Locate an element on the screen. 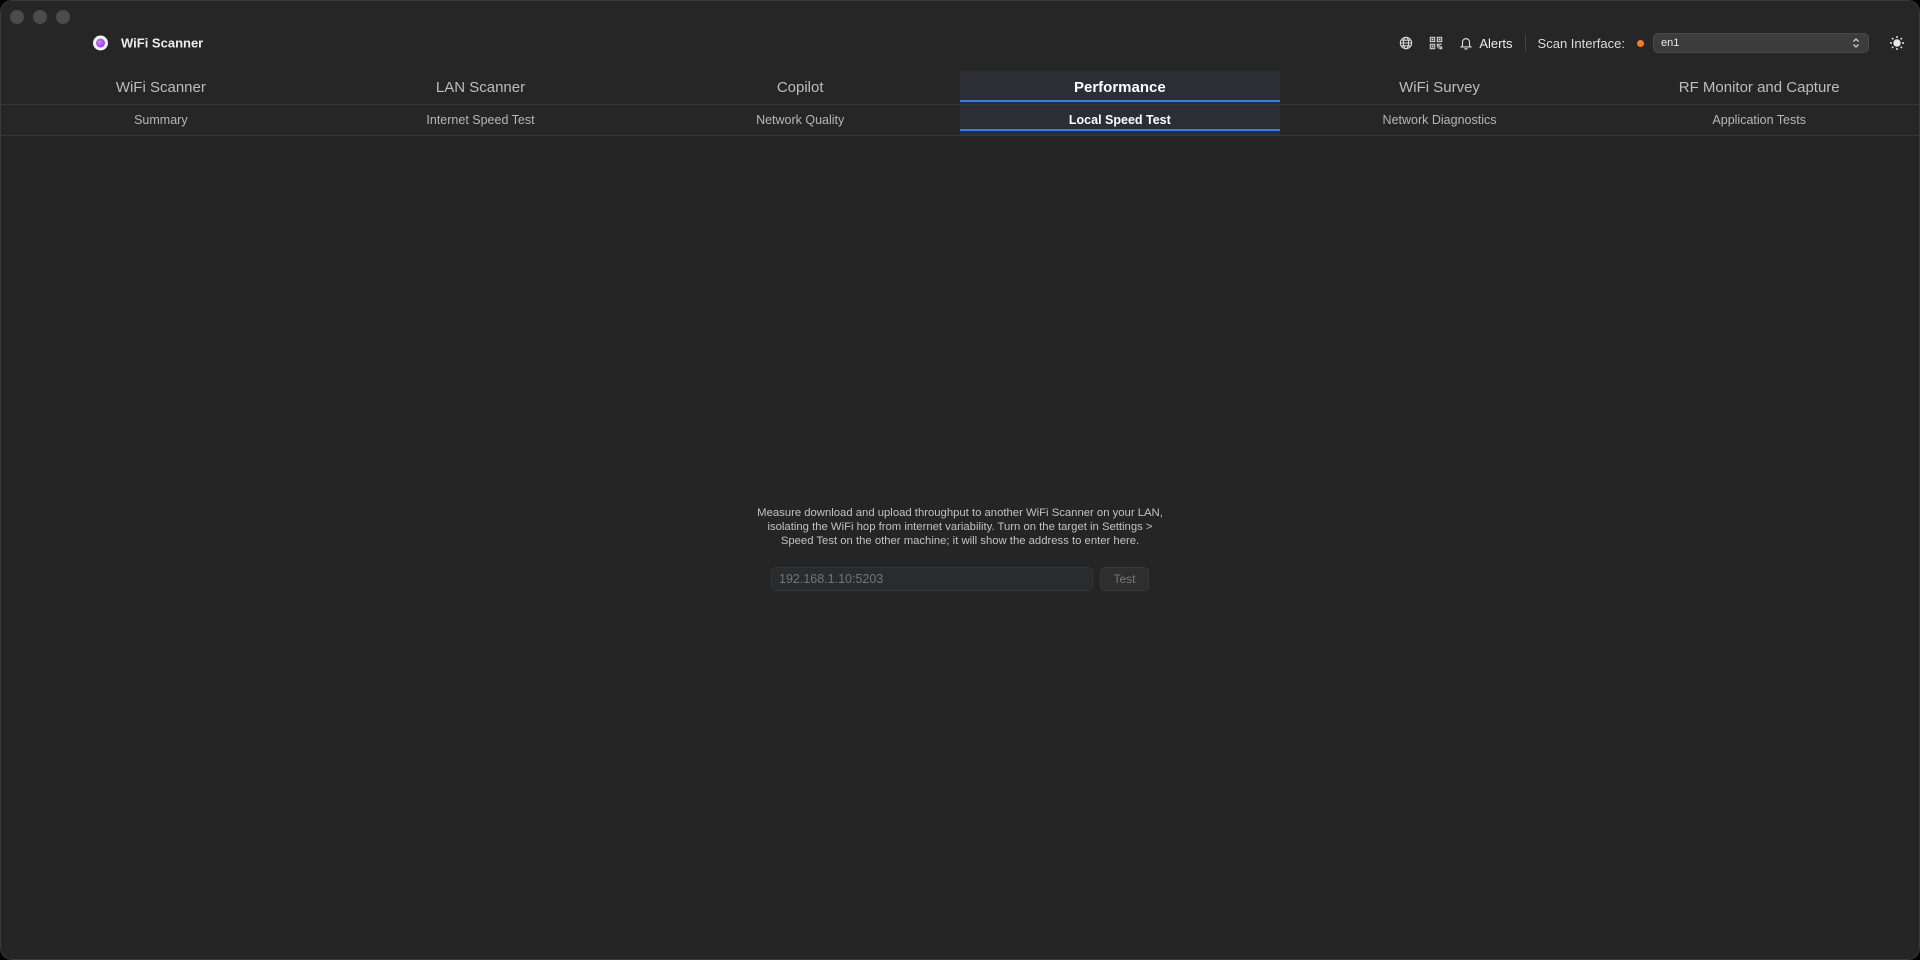  target-address-input is located at coordinates (932, 579).